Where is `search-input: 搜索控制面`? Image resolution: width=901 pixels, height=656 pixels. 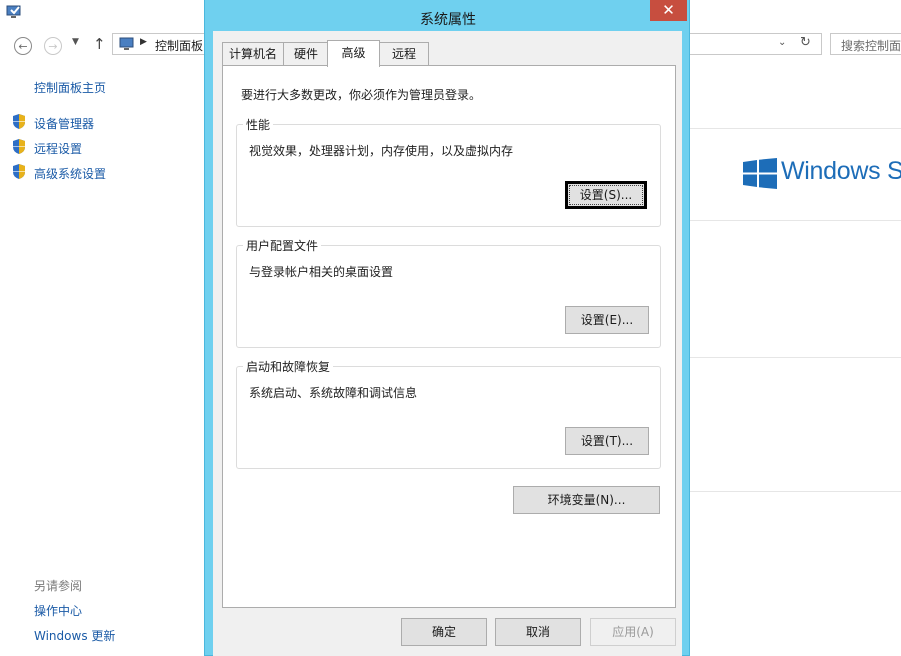 search-input: 搜索控制面 is located at coordinates (865, 44).